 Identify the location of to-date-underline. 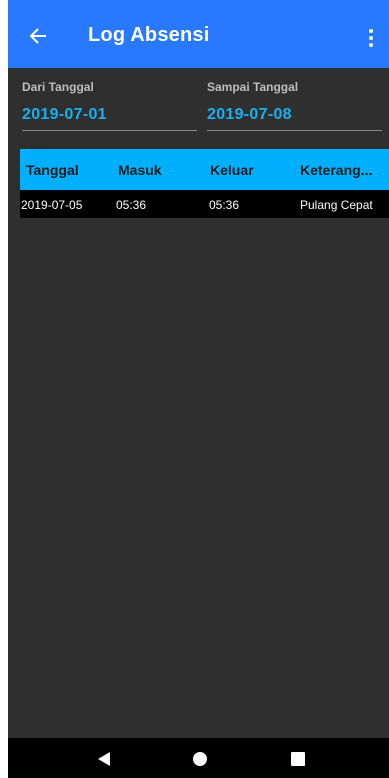
(294, 130).